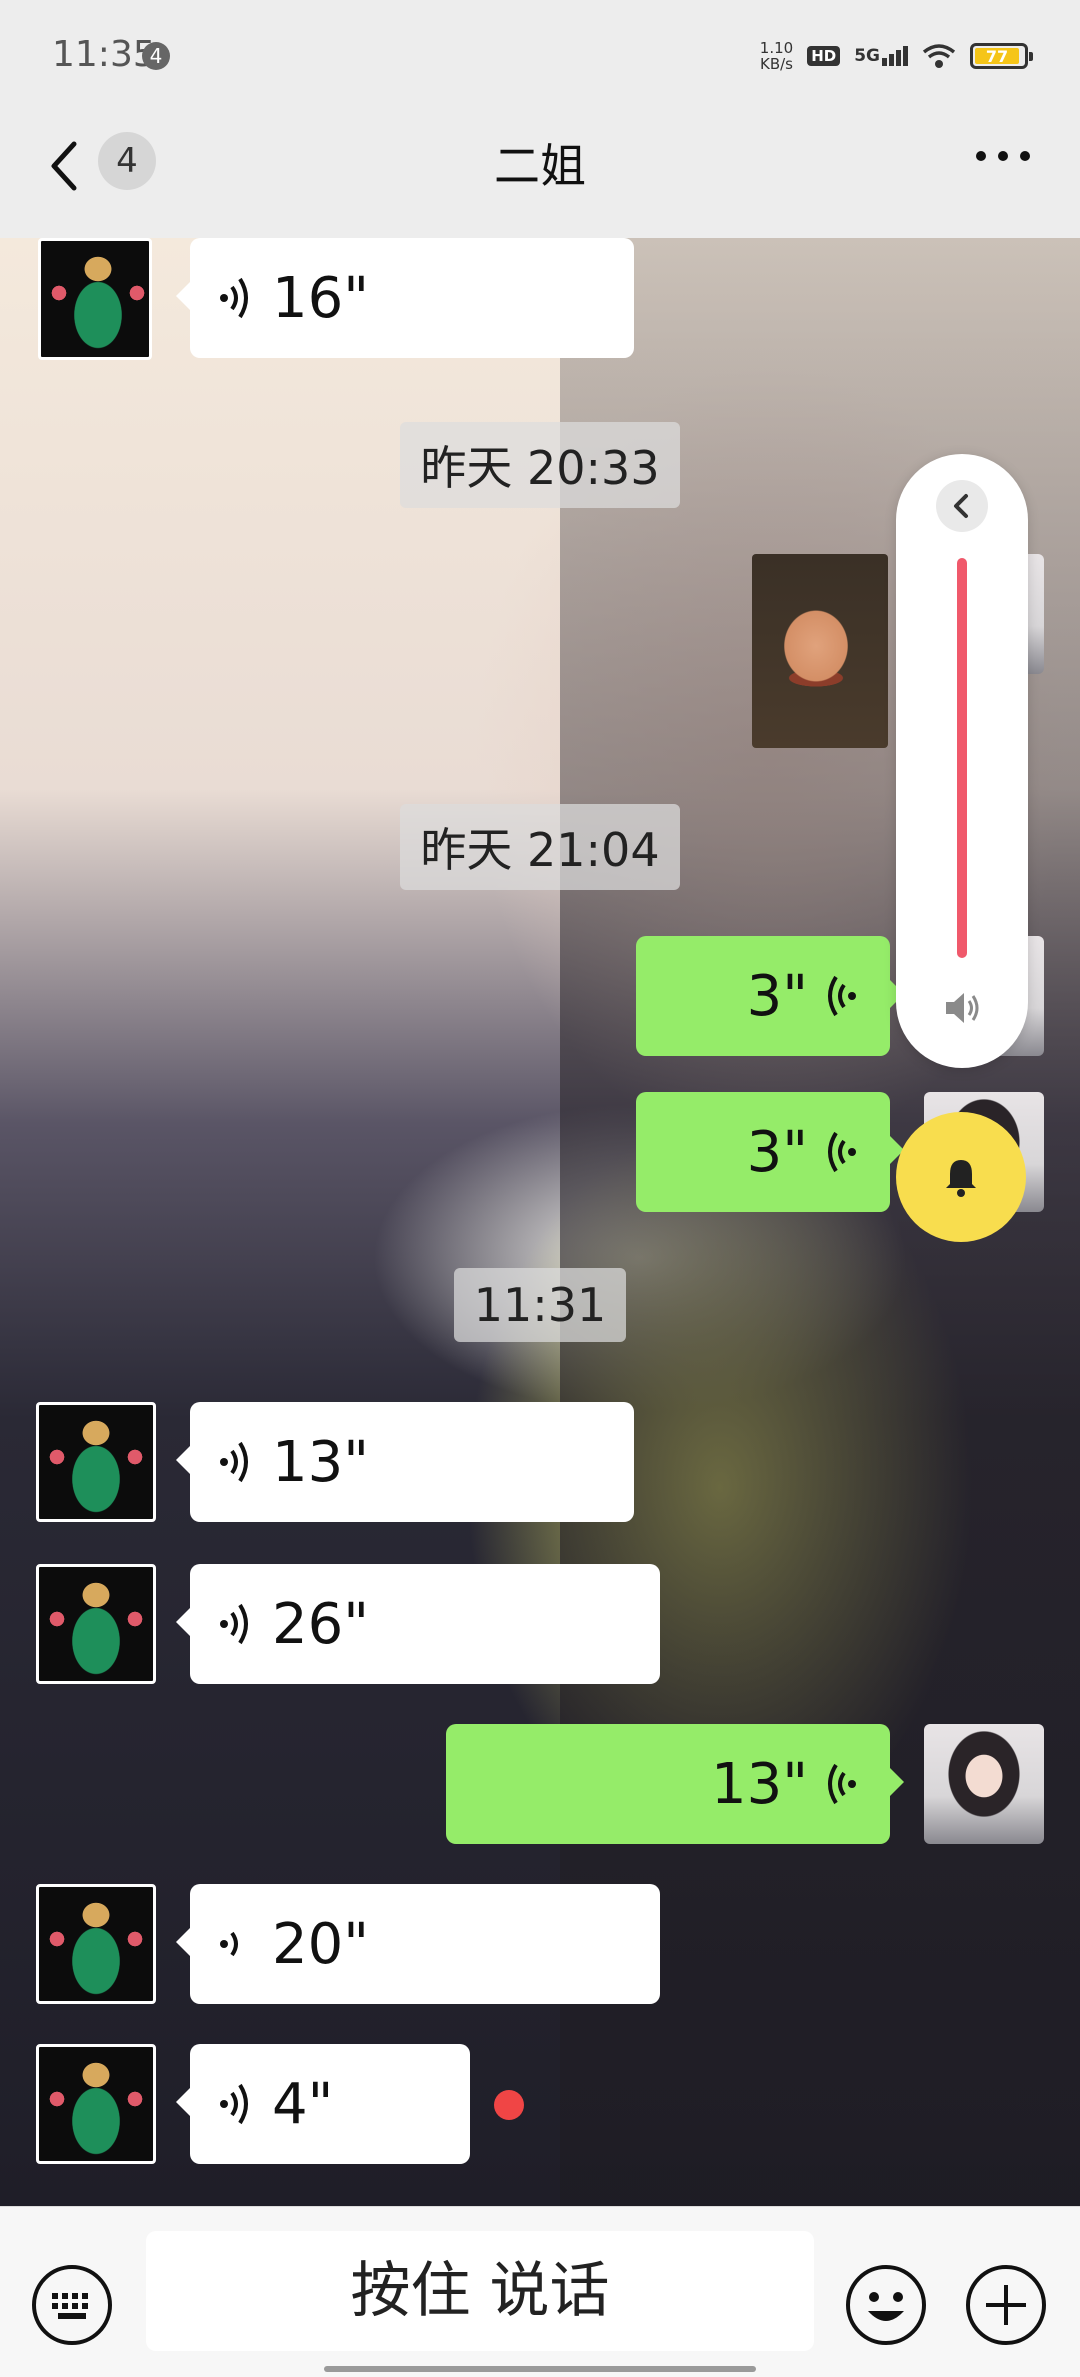  Describe the element at coordinates (321, 1944) in the screenshot. I see `voice-duration: 20"` at that location.